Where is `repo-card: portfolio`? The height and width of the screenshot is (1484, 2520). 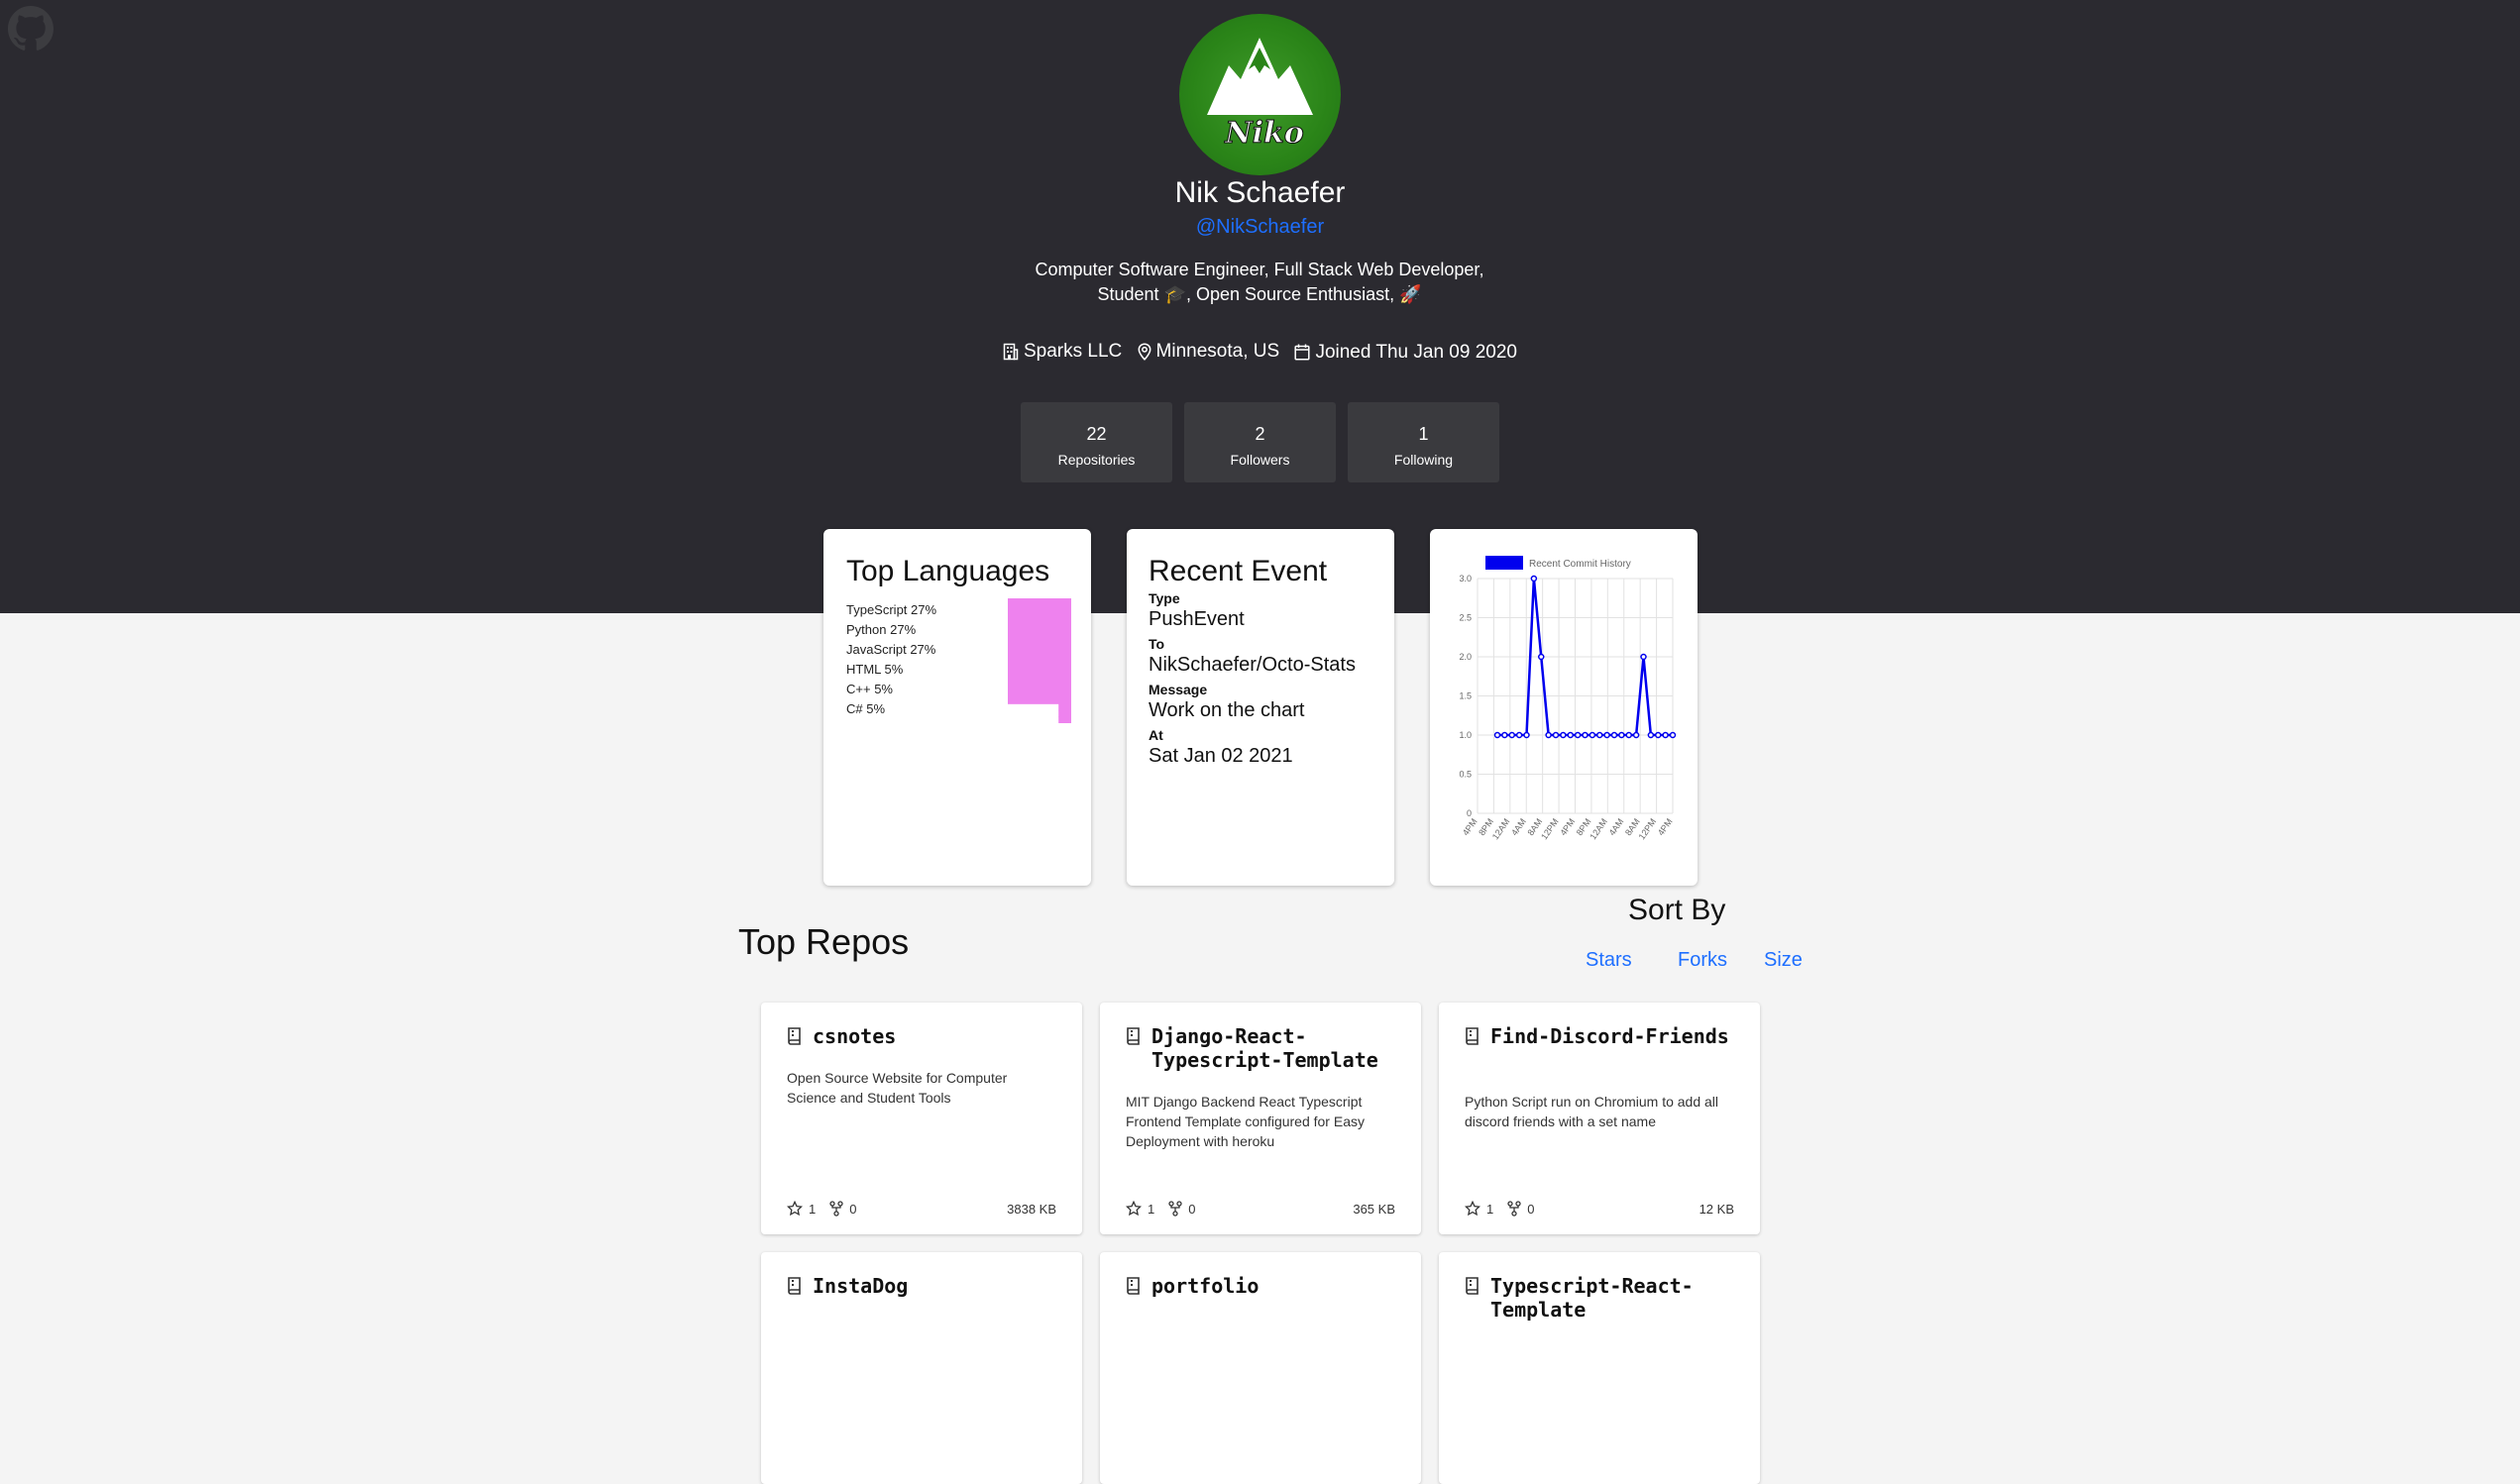
repo-card: portfolio is located at coordinates (1260, 1368).